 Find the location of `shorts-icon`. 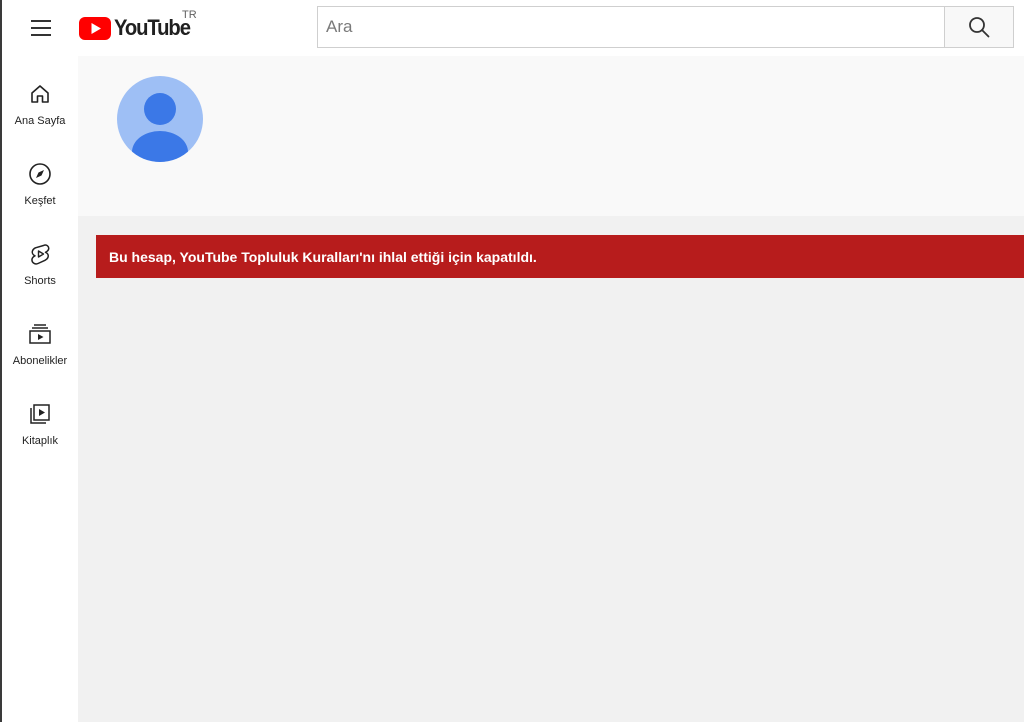

shorts-icon is located at coordinates (40, 254).